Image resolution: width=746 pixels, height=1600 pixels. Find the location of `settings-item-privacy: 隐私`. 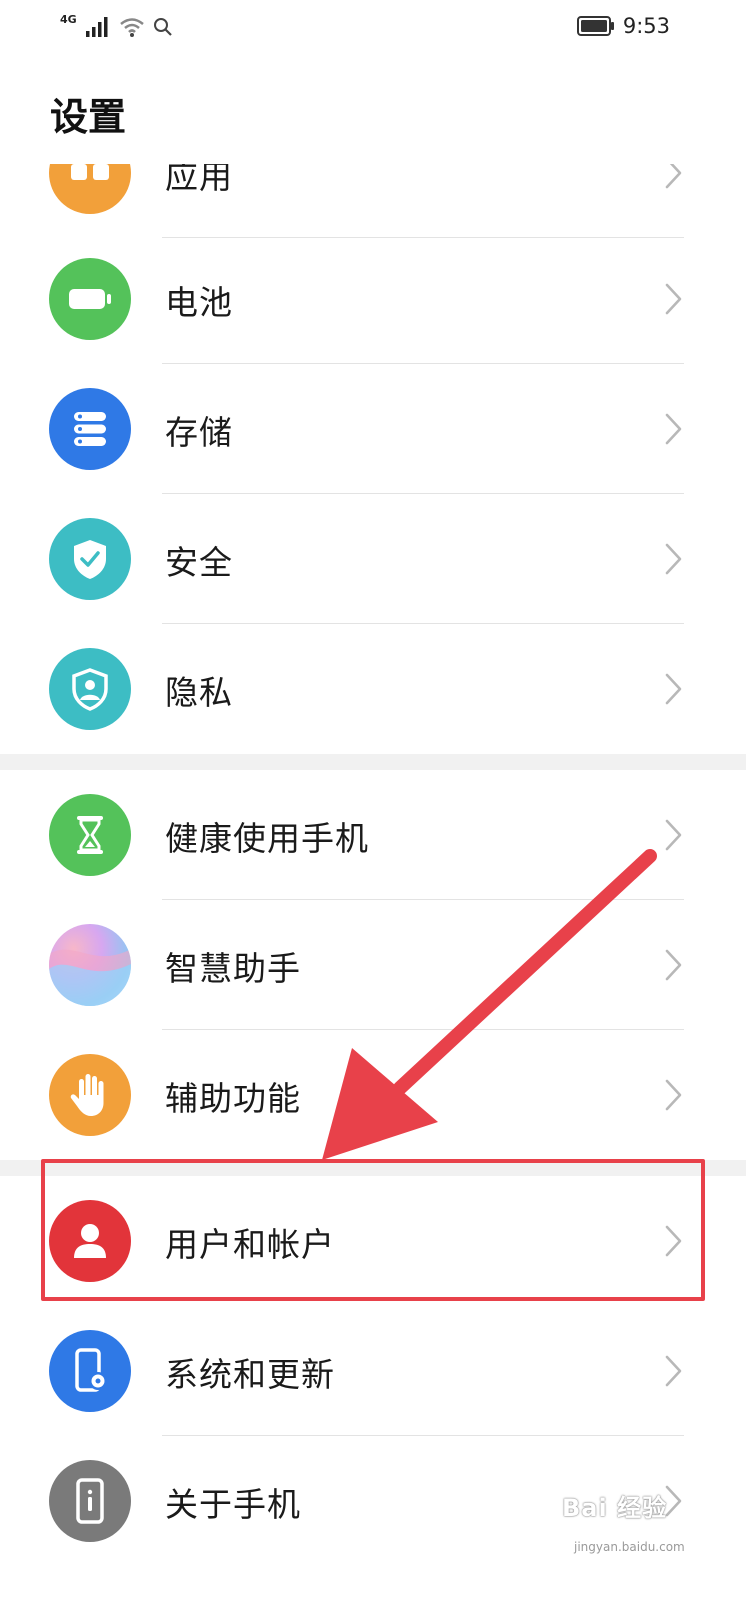

settings-item-privacy: 隐私 is located at coordinates (373, 689).